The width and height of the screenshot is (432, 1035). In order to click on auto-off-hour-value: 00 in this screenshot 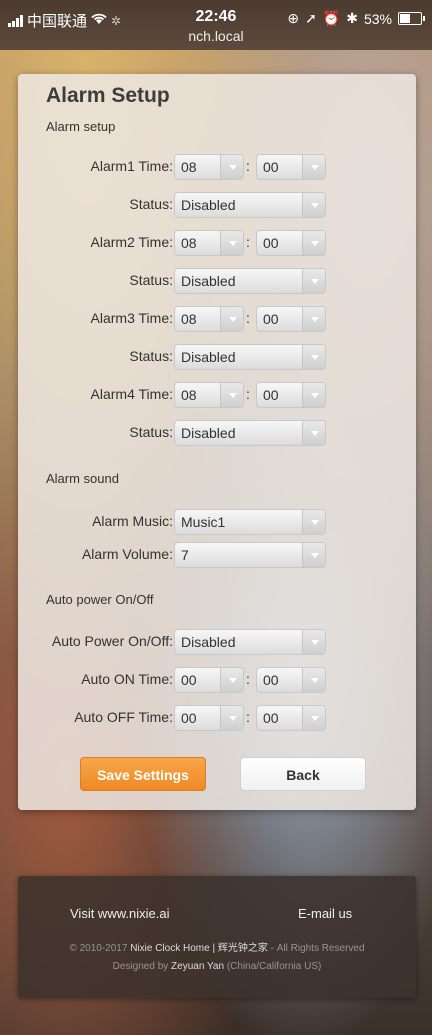, I will do `click(189, 718)`.